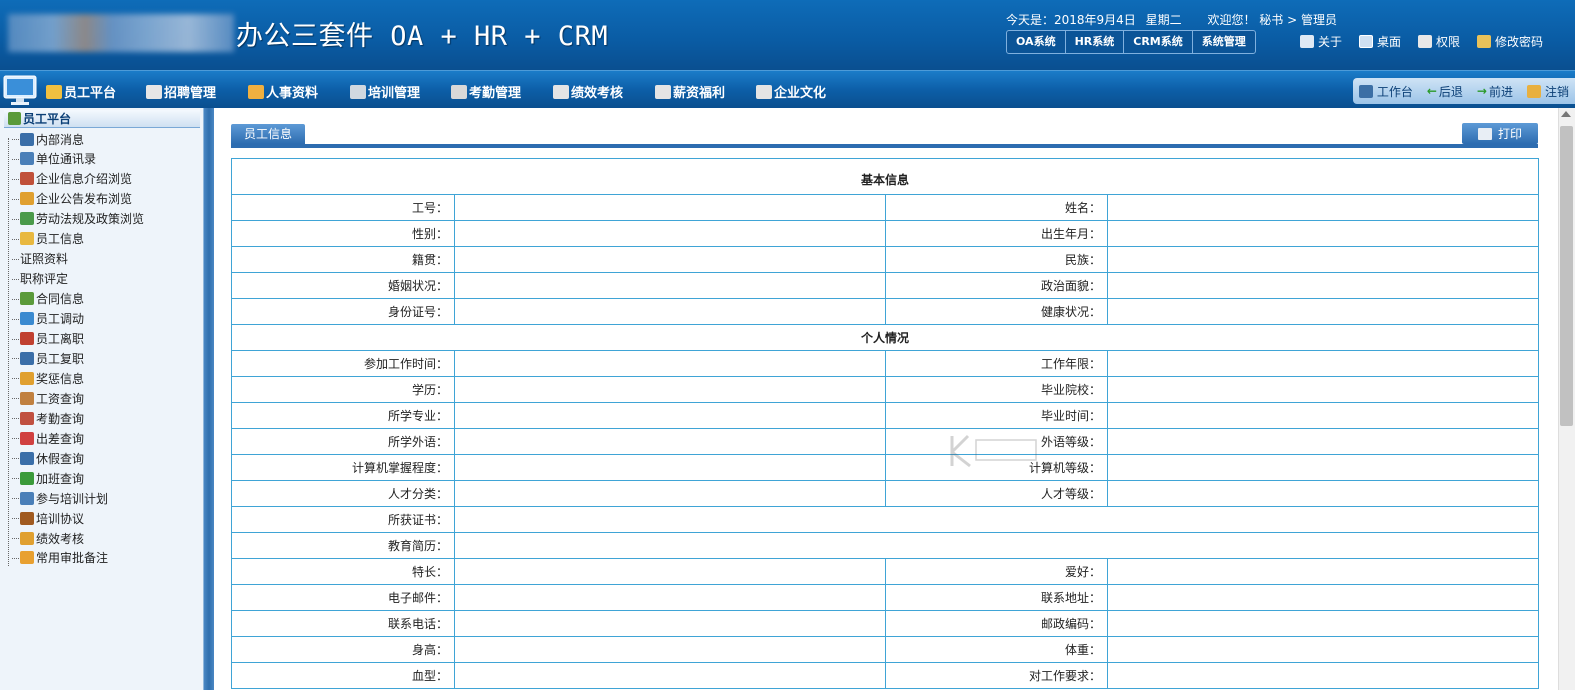 The height and width of the screenshot is (690, 1575). What do you see at coordinates (1380, 41) in the screenshot?
I see `desktop-link: 桌面` at bounding box center [1380, 41].